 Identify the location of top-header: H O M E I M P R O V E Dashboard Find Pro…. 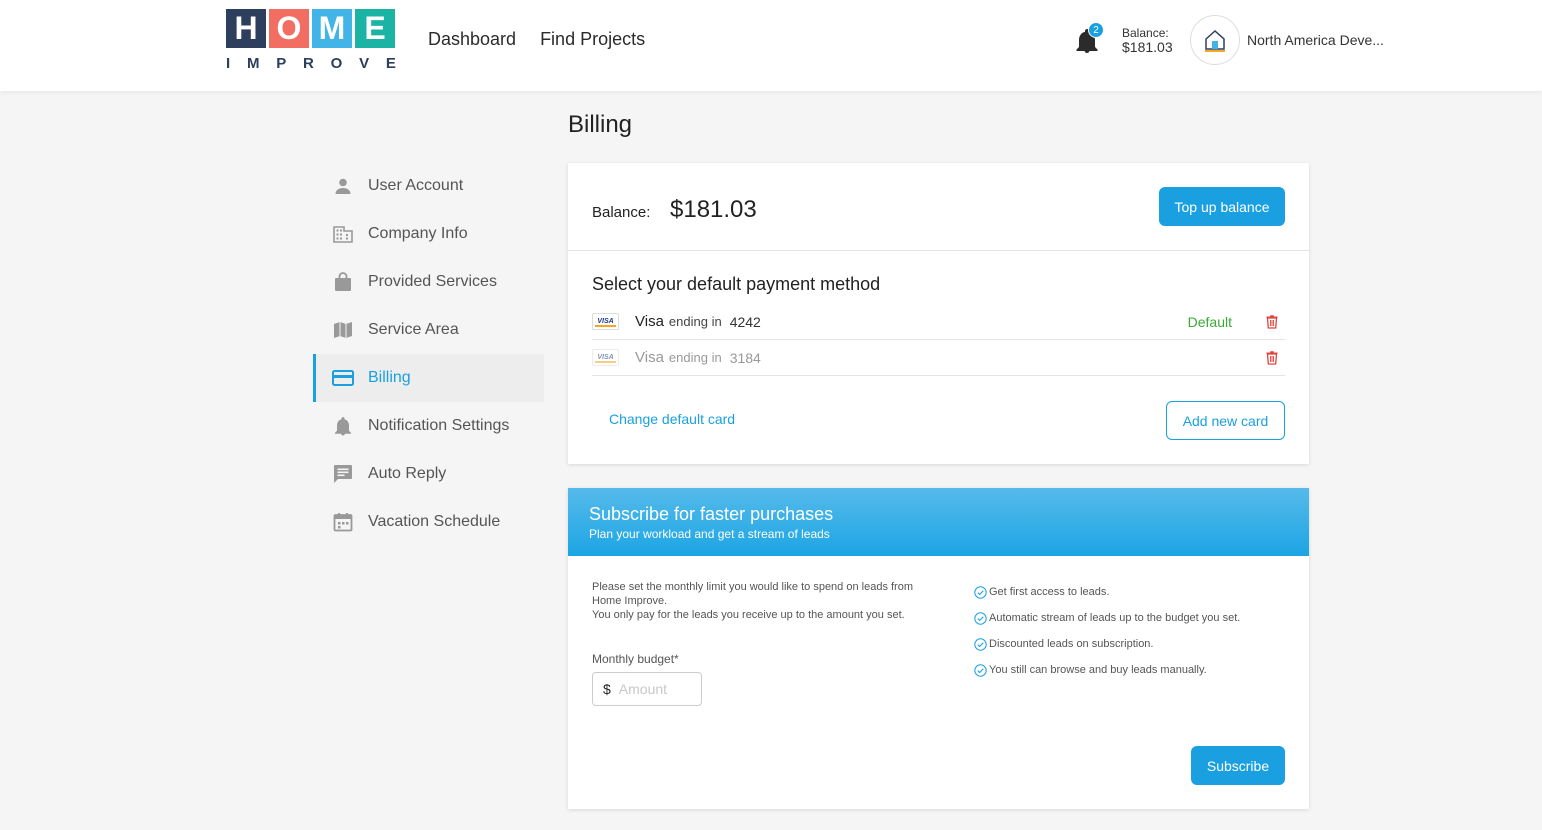
(771, 45).